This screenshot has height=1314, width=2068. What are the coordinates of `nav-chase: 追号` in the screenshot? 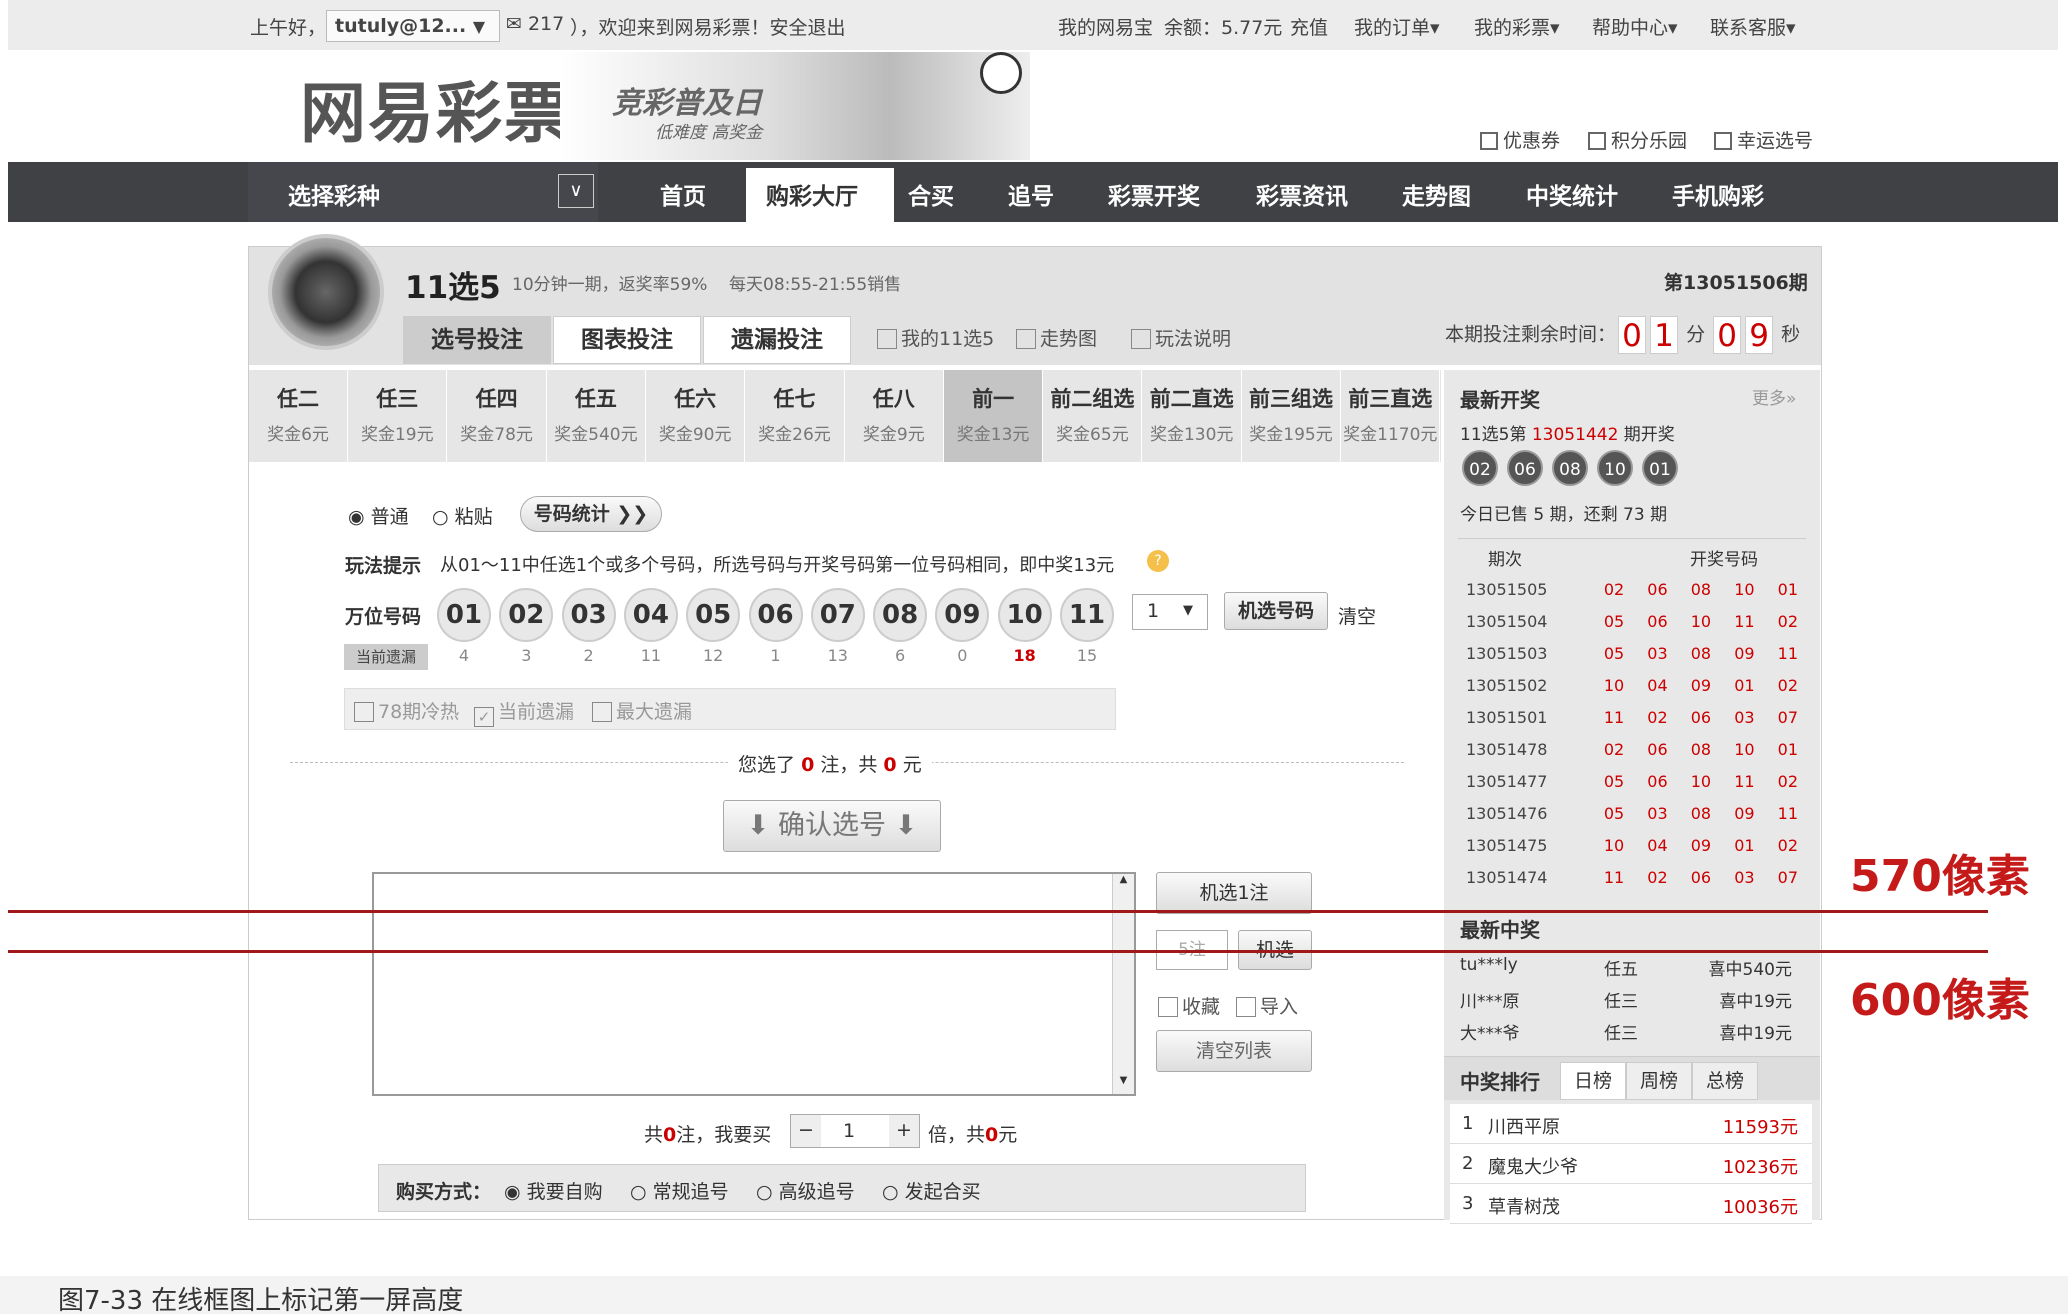 It's located at (1031, 194).